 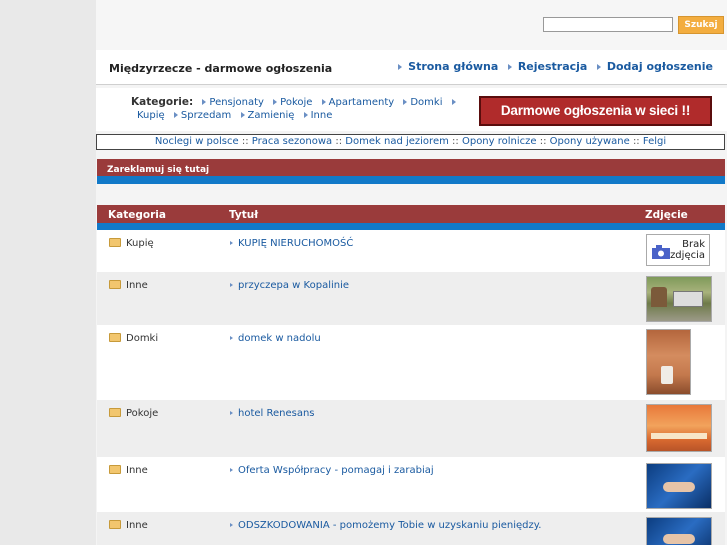 What do you see at coordinates (279, 338) in the screenshot?
I see `row-title-link: domek w nadolu` at bounding box center [279, 338].